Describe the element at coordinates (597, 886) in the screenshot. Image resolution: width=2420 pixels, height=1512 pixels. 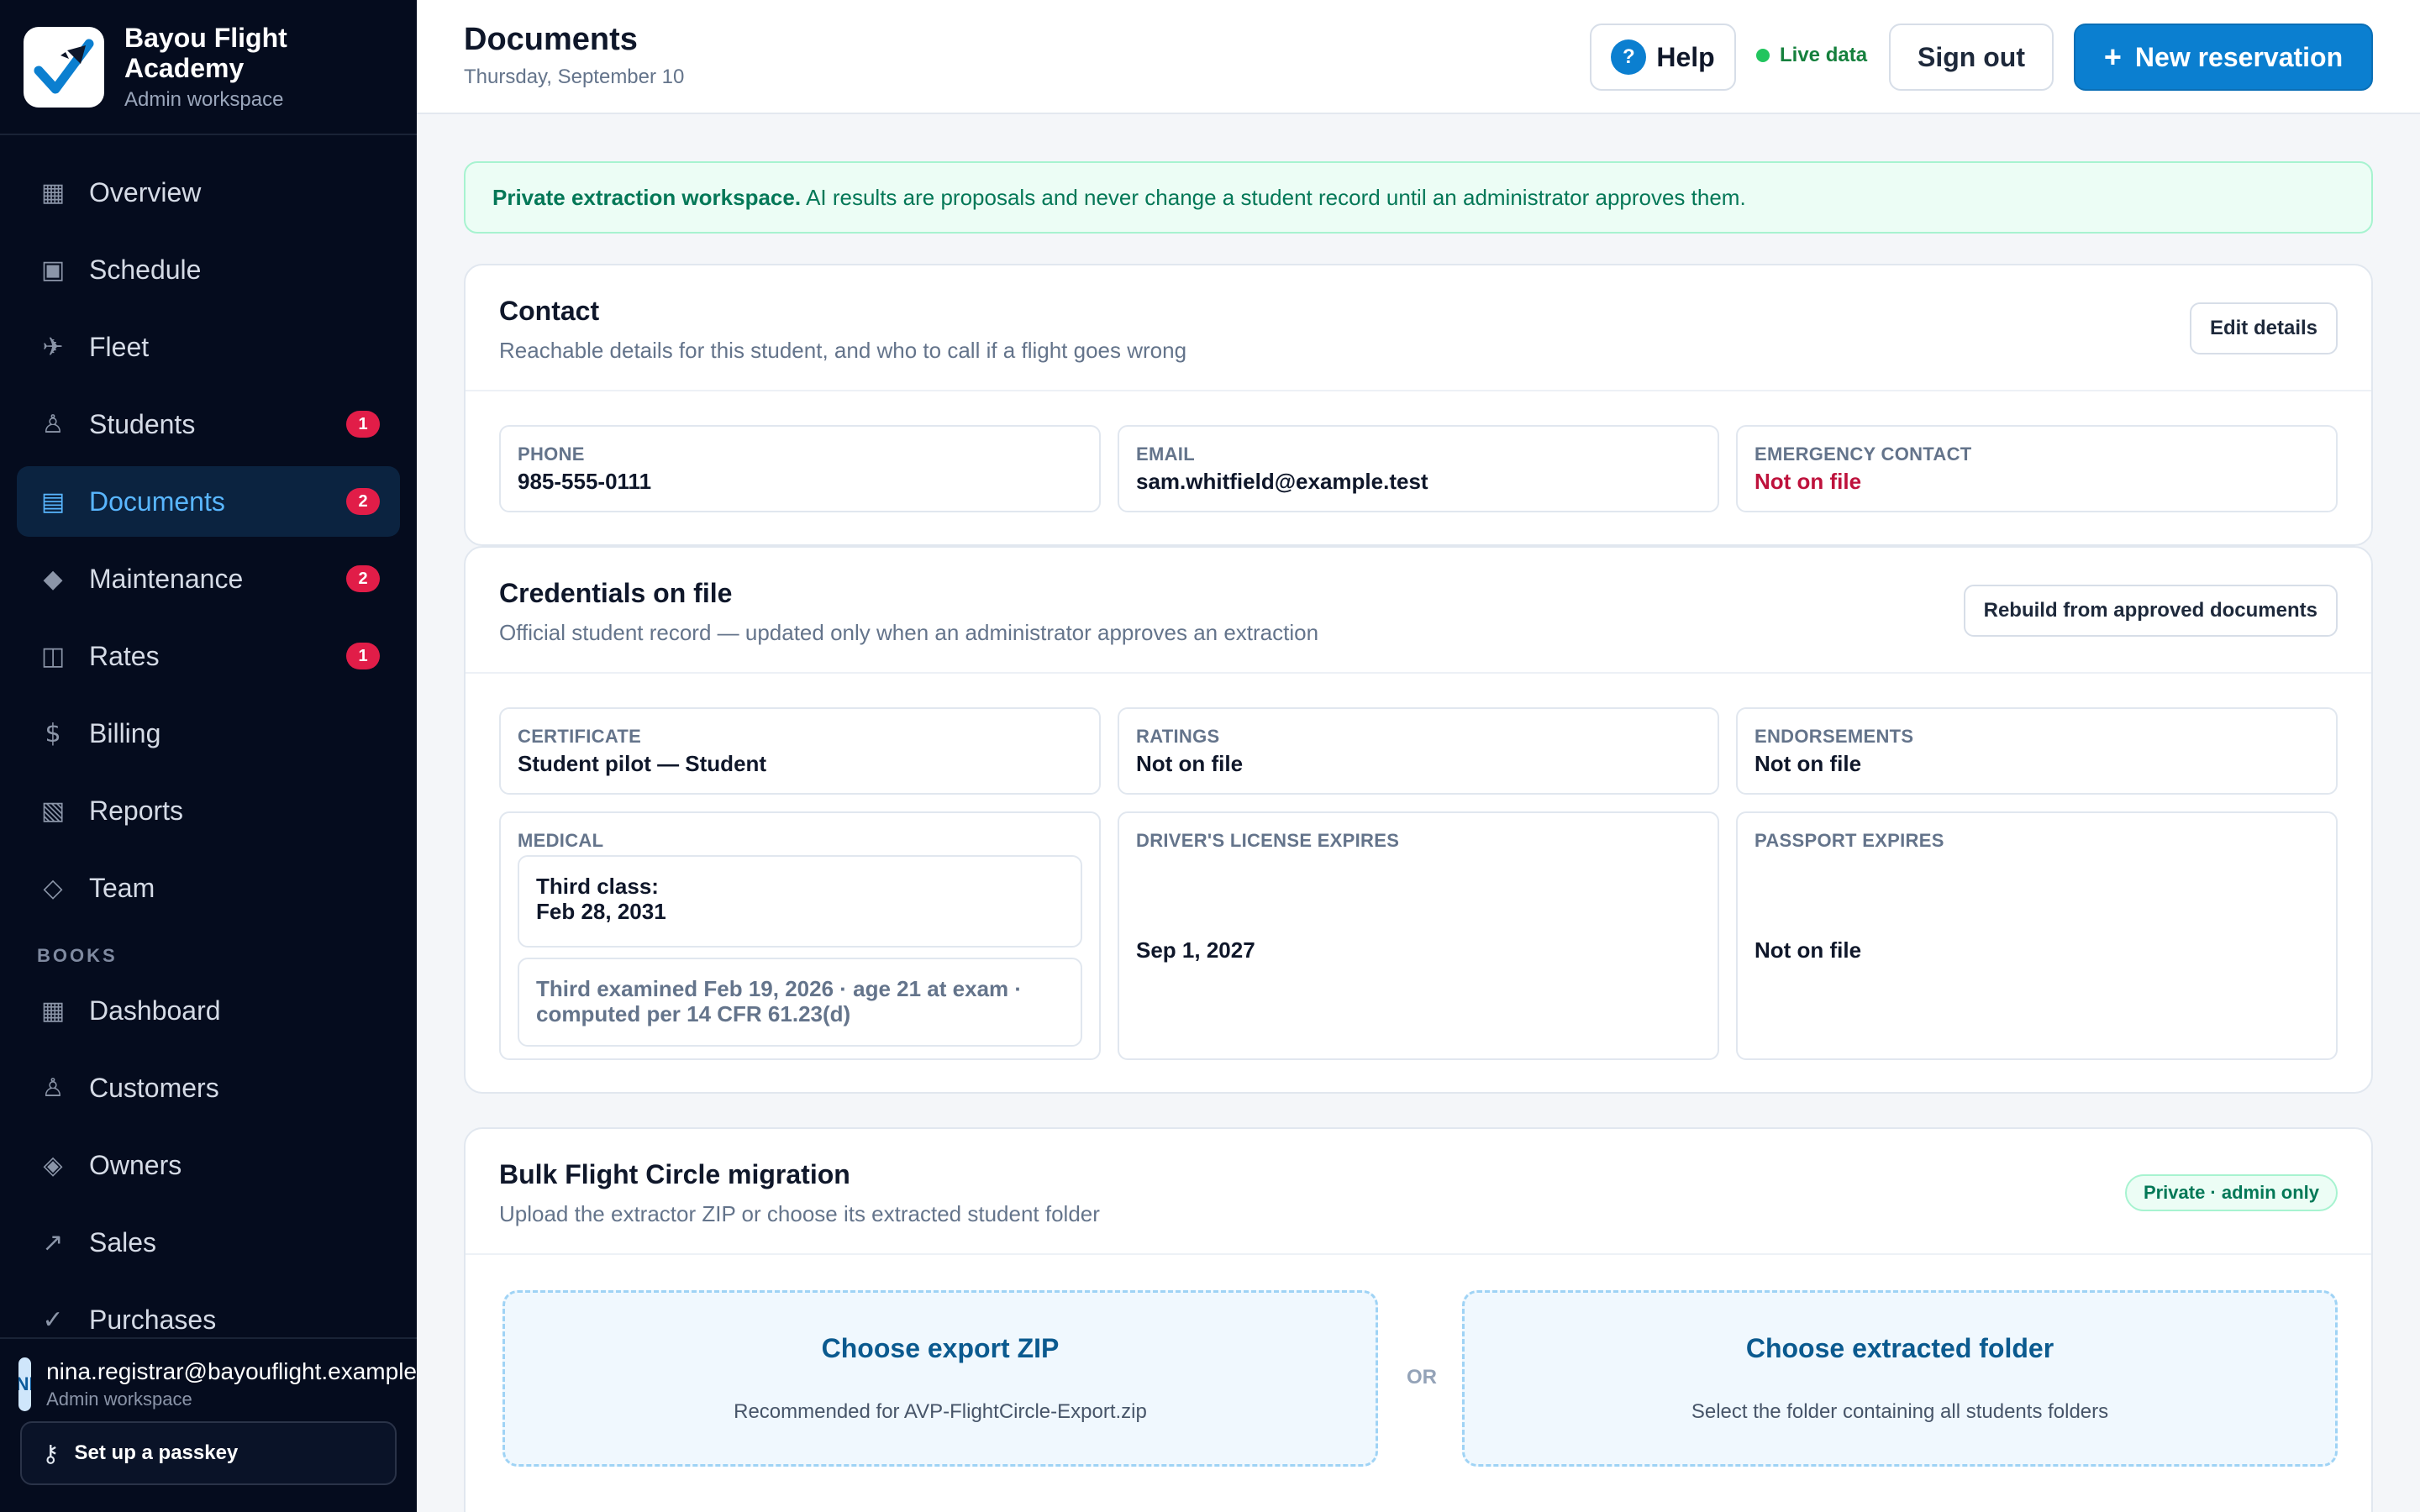
I see `medical-class: Third class:` at that location.